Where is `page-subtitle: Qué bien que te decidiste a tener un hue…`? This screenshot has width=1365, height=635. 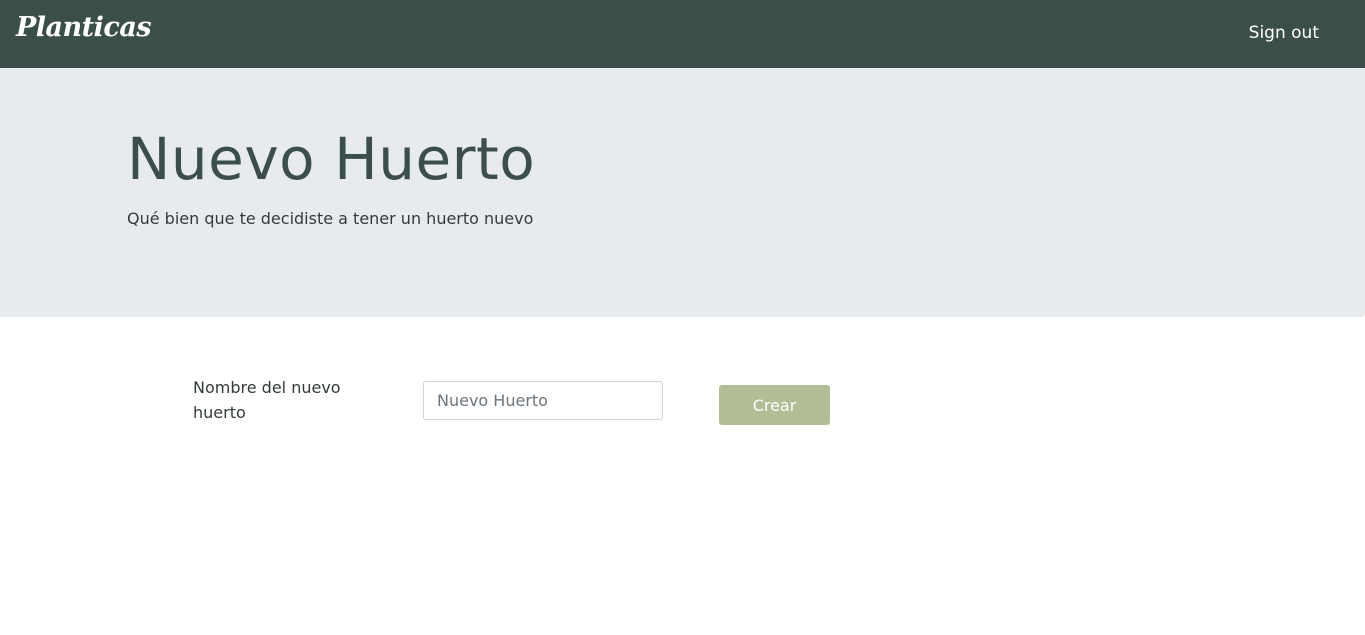
page-subtitle: Qué bien que te decidiste a tener un hue… is located at coordinates (330, 218).